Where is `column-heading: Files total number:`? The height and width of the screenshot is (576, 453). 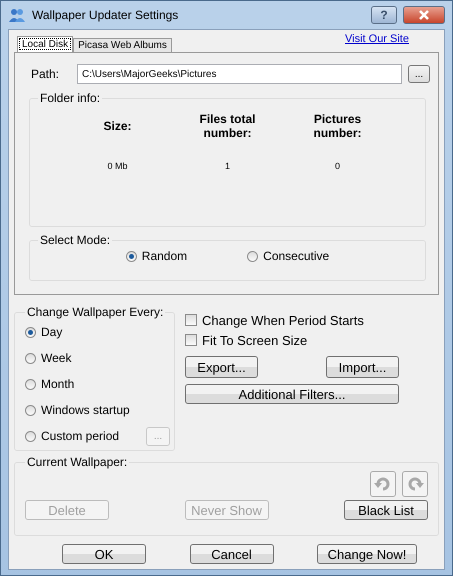
column-heading: Files total number: is located at coordinates (227, 126).